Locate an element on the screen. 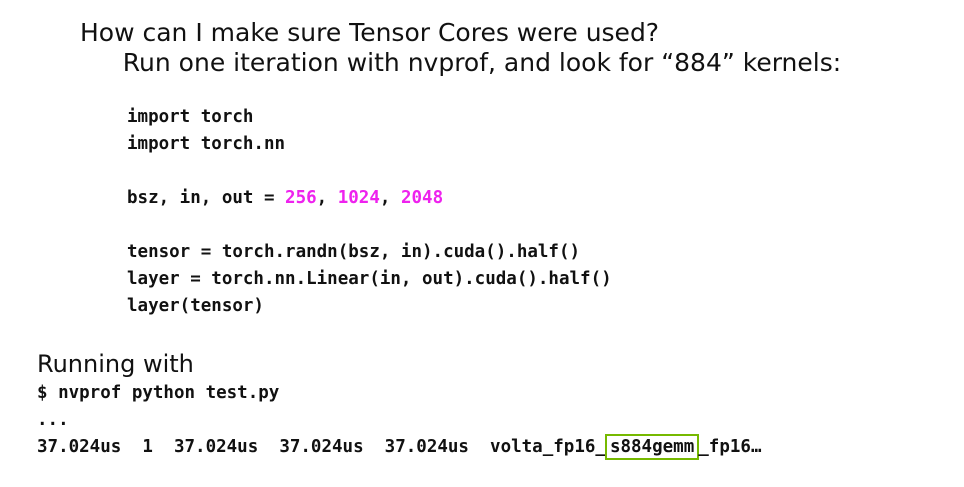  terminal-command: $ nvprof python test.py is located at coordinates (158, 393).